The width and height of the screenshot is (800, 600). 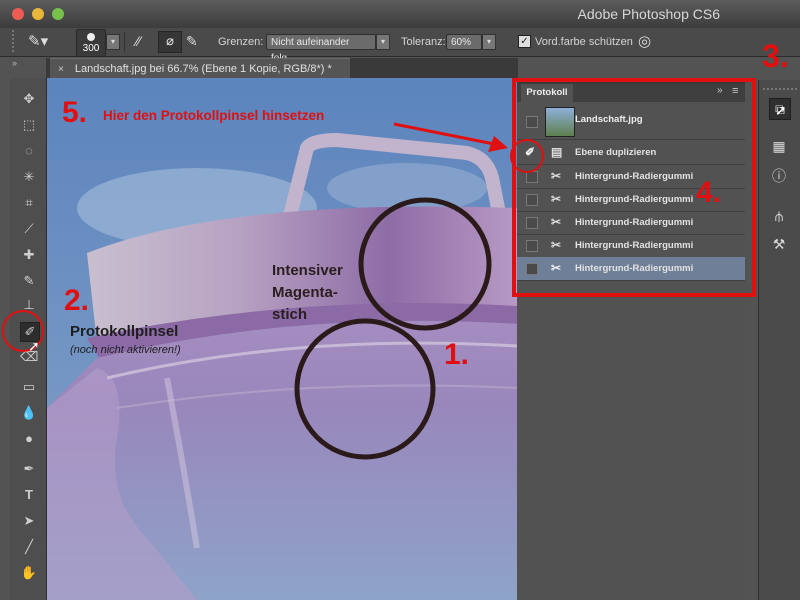 What do you see at coordinates (18, 14) in the screenshot?
I see `close-window-button` at bounding box center [18, 14].